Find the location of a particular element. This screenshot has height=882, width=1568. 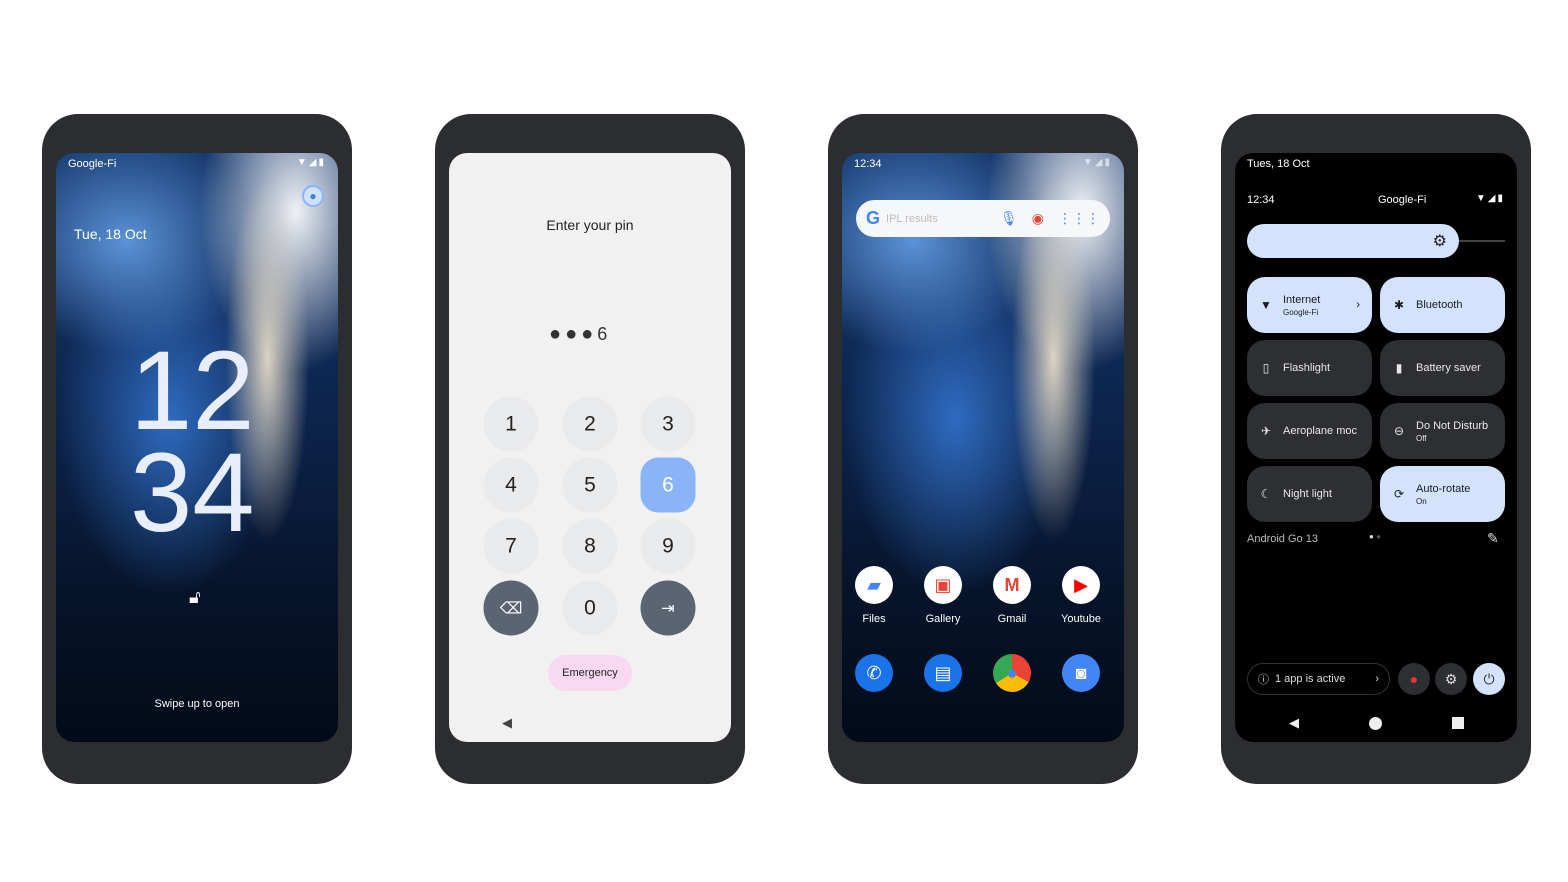

tile-text: Do Not Disturb Off is located at coordinates (1452, 431).